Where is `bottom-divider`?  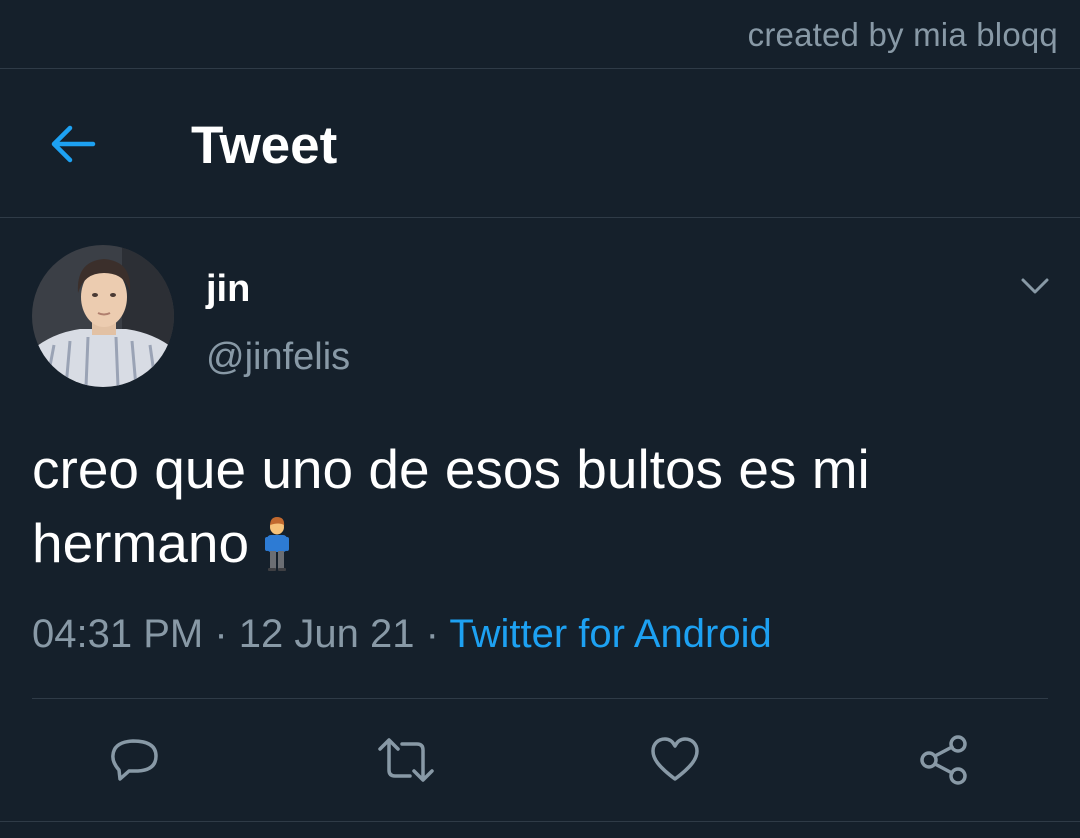 bottom-divider is located at coordinates (540, 821).